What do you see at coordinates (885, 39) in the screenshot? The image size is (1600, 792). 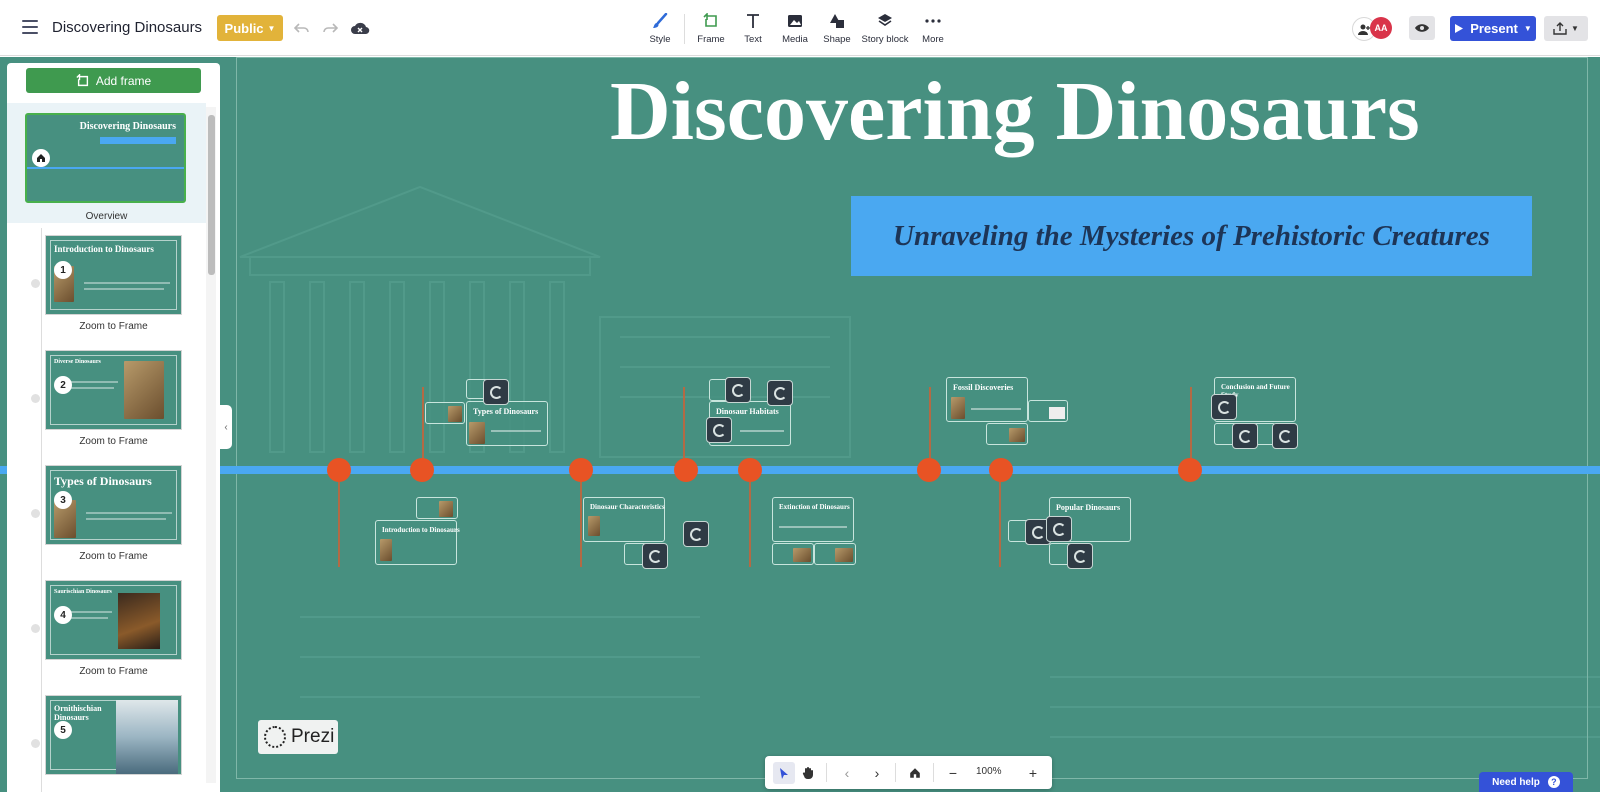 I see `story-block-label: Story block` at bounding box center [885, 39].